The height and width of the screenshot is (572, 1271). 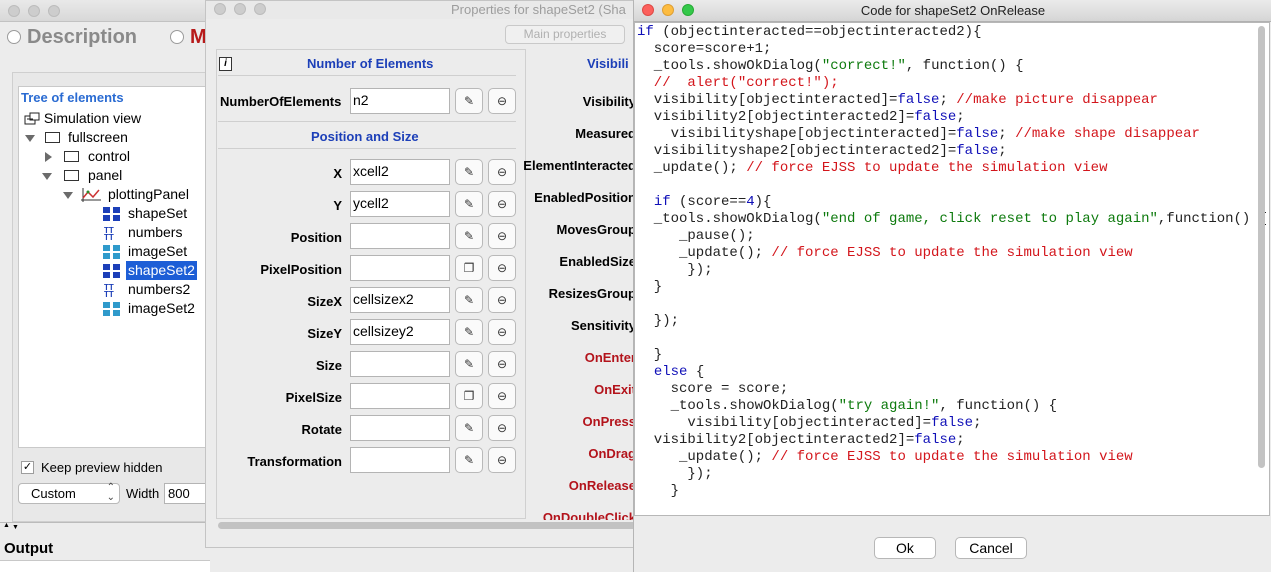 I want to click on label-visibility: Visibility, so click(x=609, y=101).